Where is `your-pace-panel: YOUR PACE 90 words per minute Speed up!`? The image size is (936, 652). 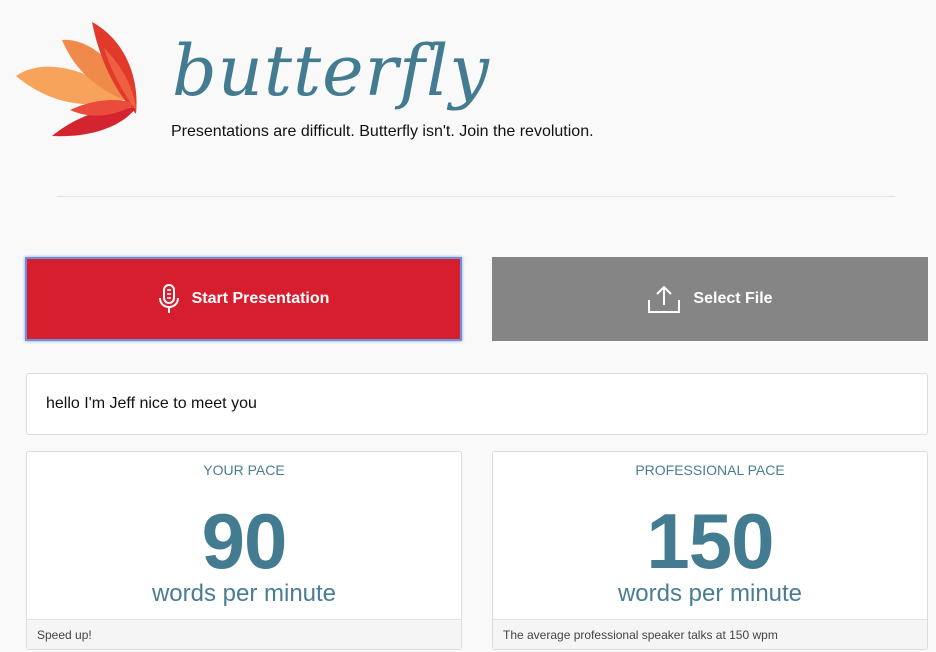
your-pace-panel: YOUR PACE 90 words per minute Speed up! is located at coordinates (244, 550).